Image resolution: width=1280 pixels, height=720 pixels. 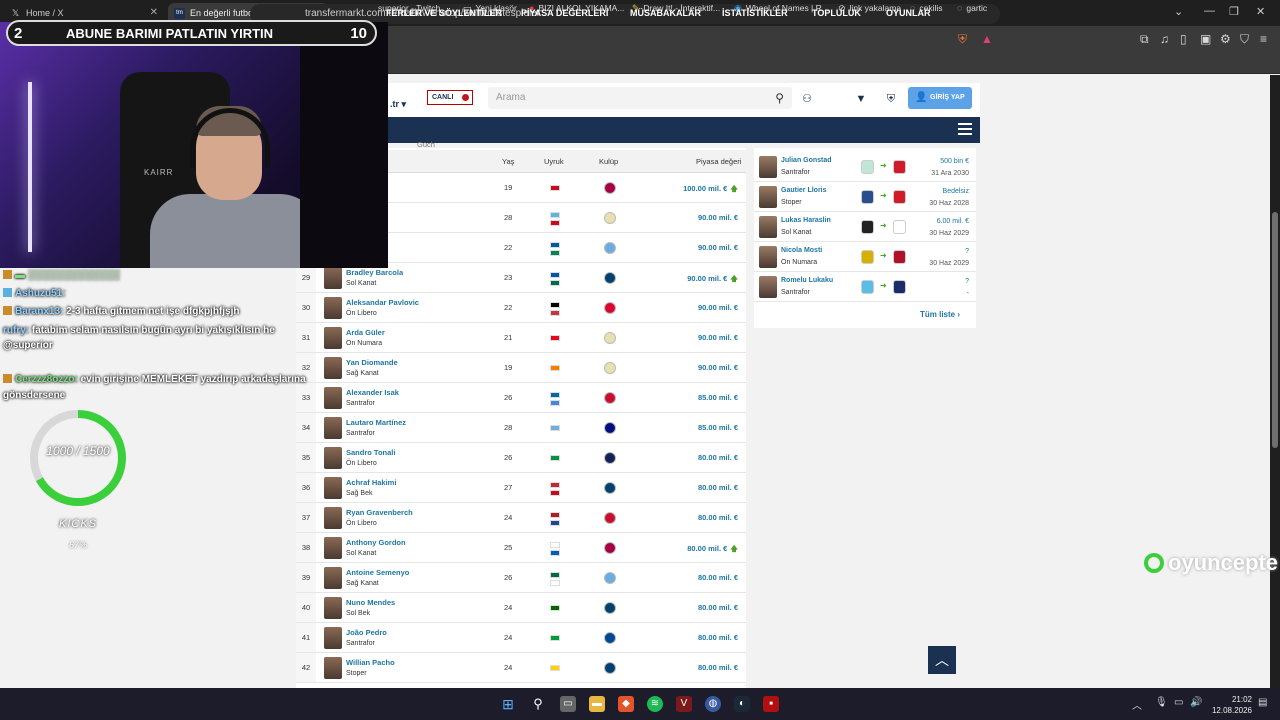 What do you see at coordinates (712, 549) in the screenshot?
I see `market-value: 80.00 mil. € 🡅` at bounding box center [712, 549].